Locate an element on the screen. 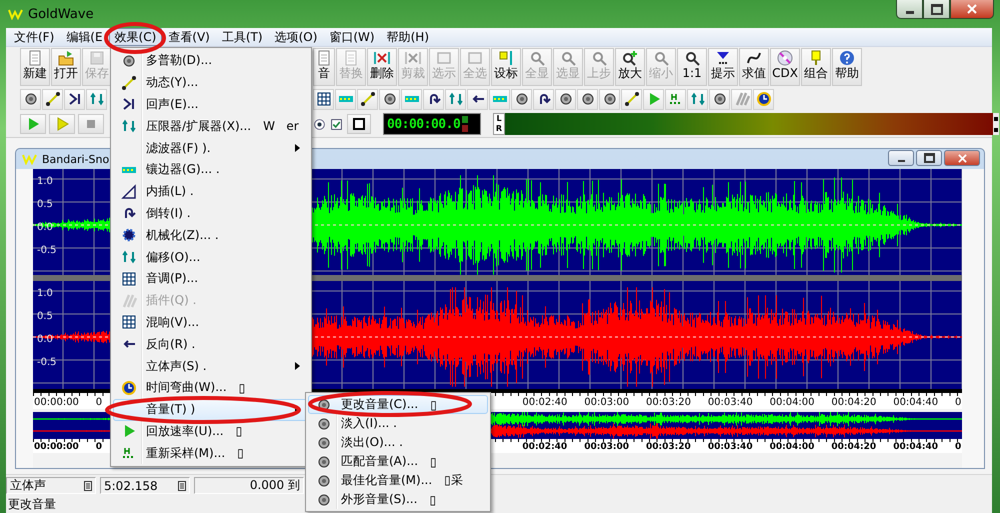  triangle-icon is located at coordinates (723, 58).